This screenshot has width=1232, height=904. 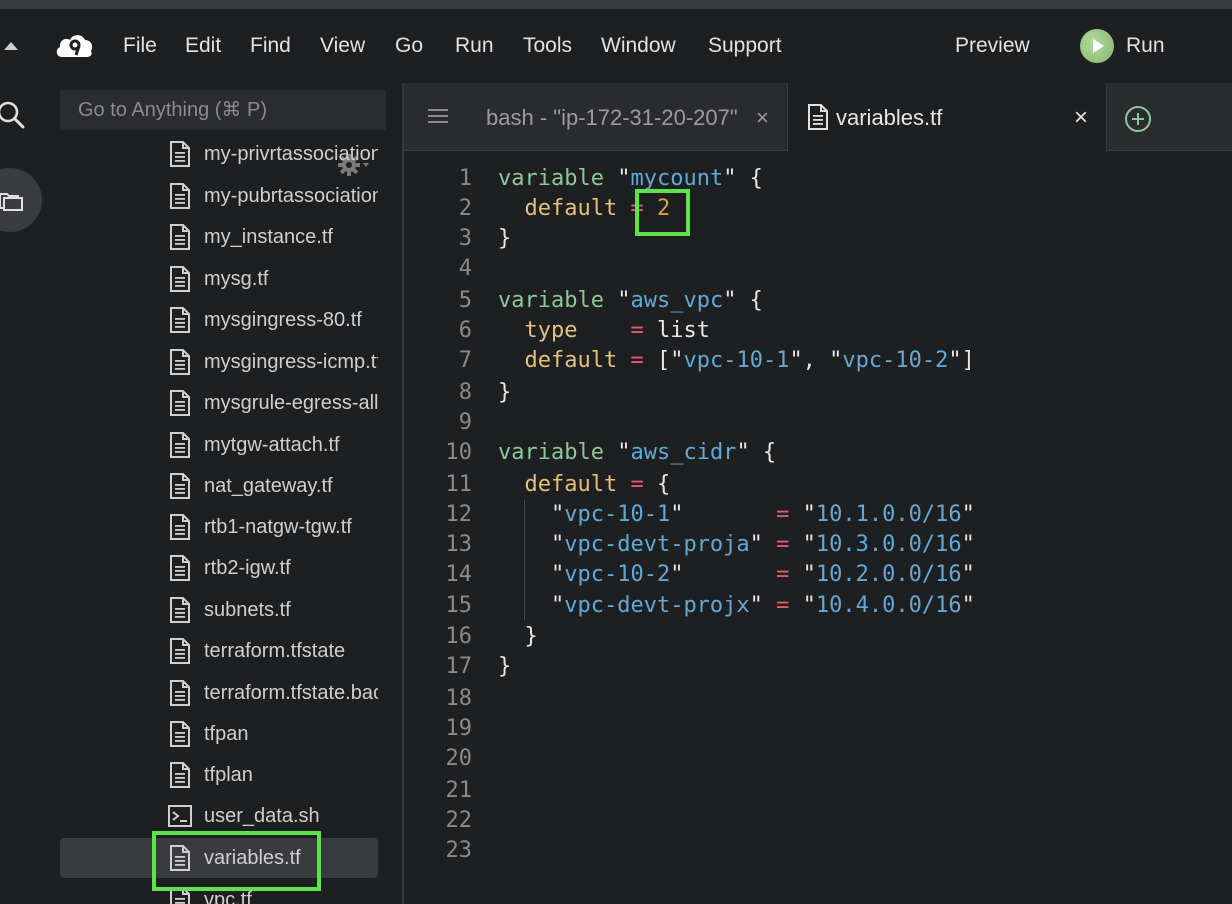 What do you see at coordinates (657, 544) in the screenshot?
I see `code-token: vpc-devt-proja` at bounding box center [657, 544].